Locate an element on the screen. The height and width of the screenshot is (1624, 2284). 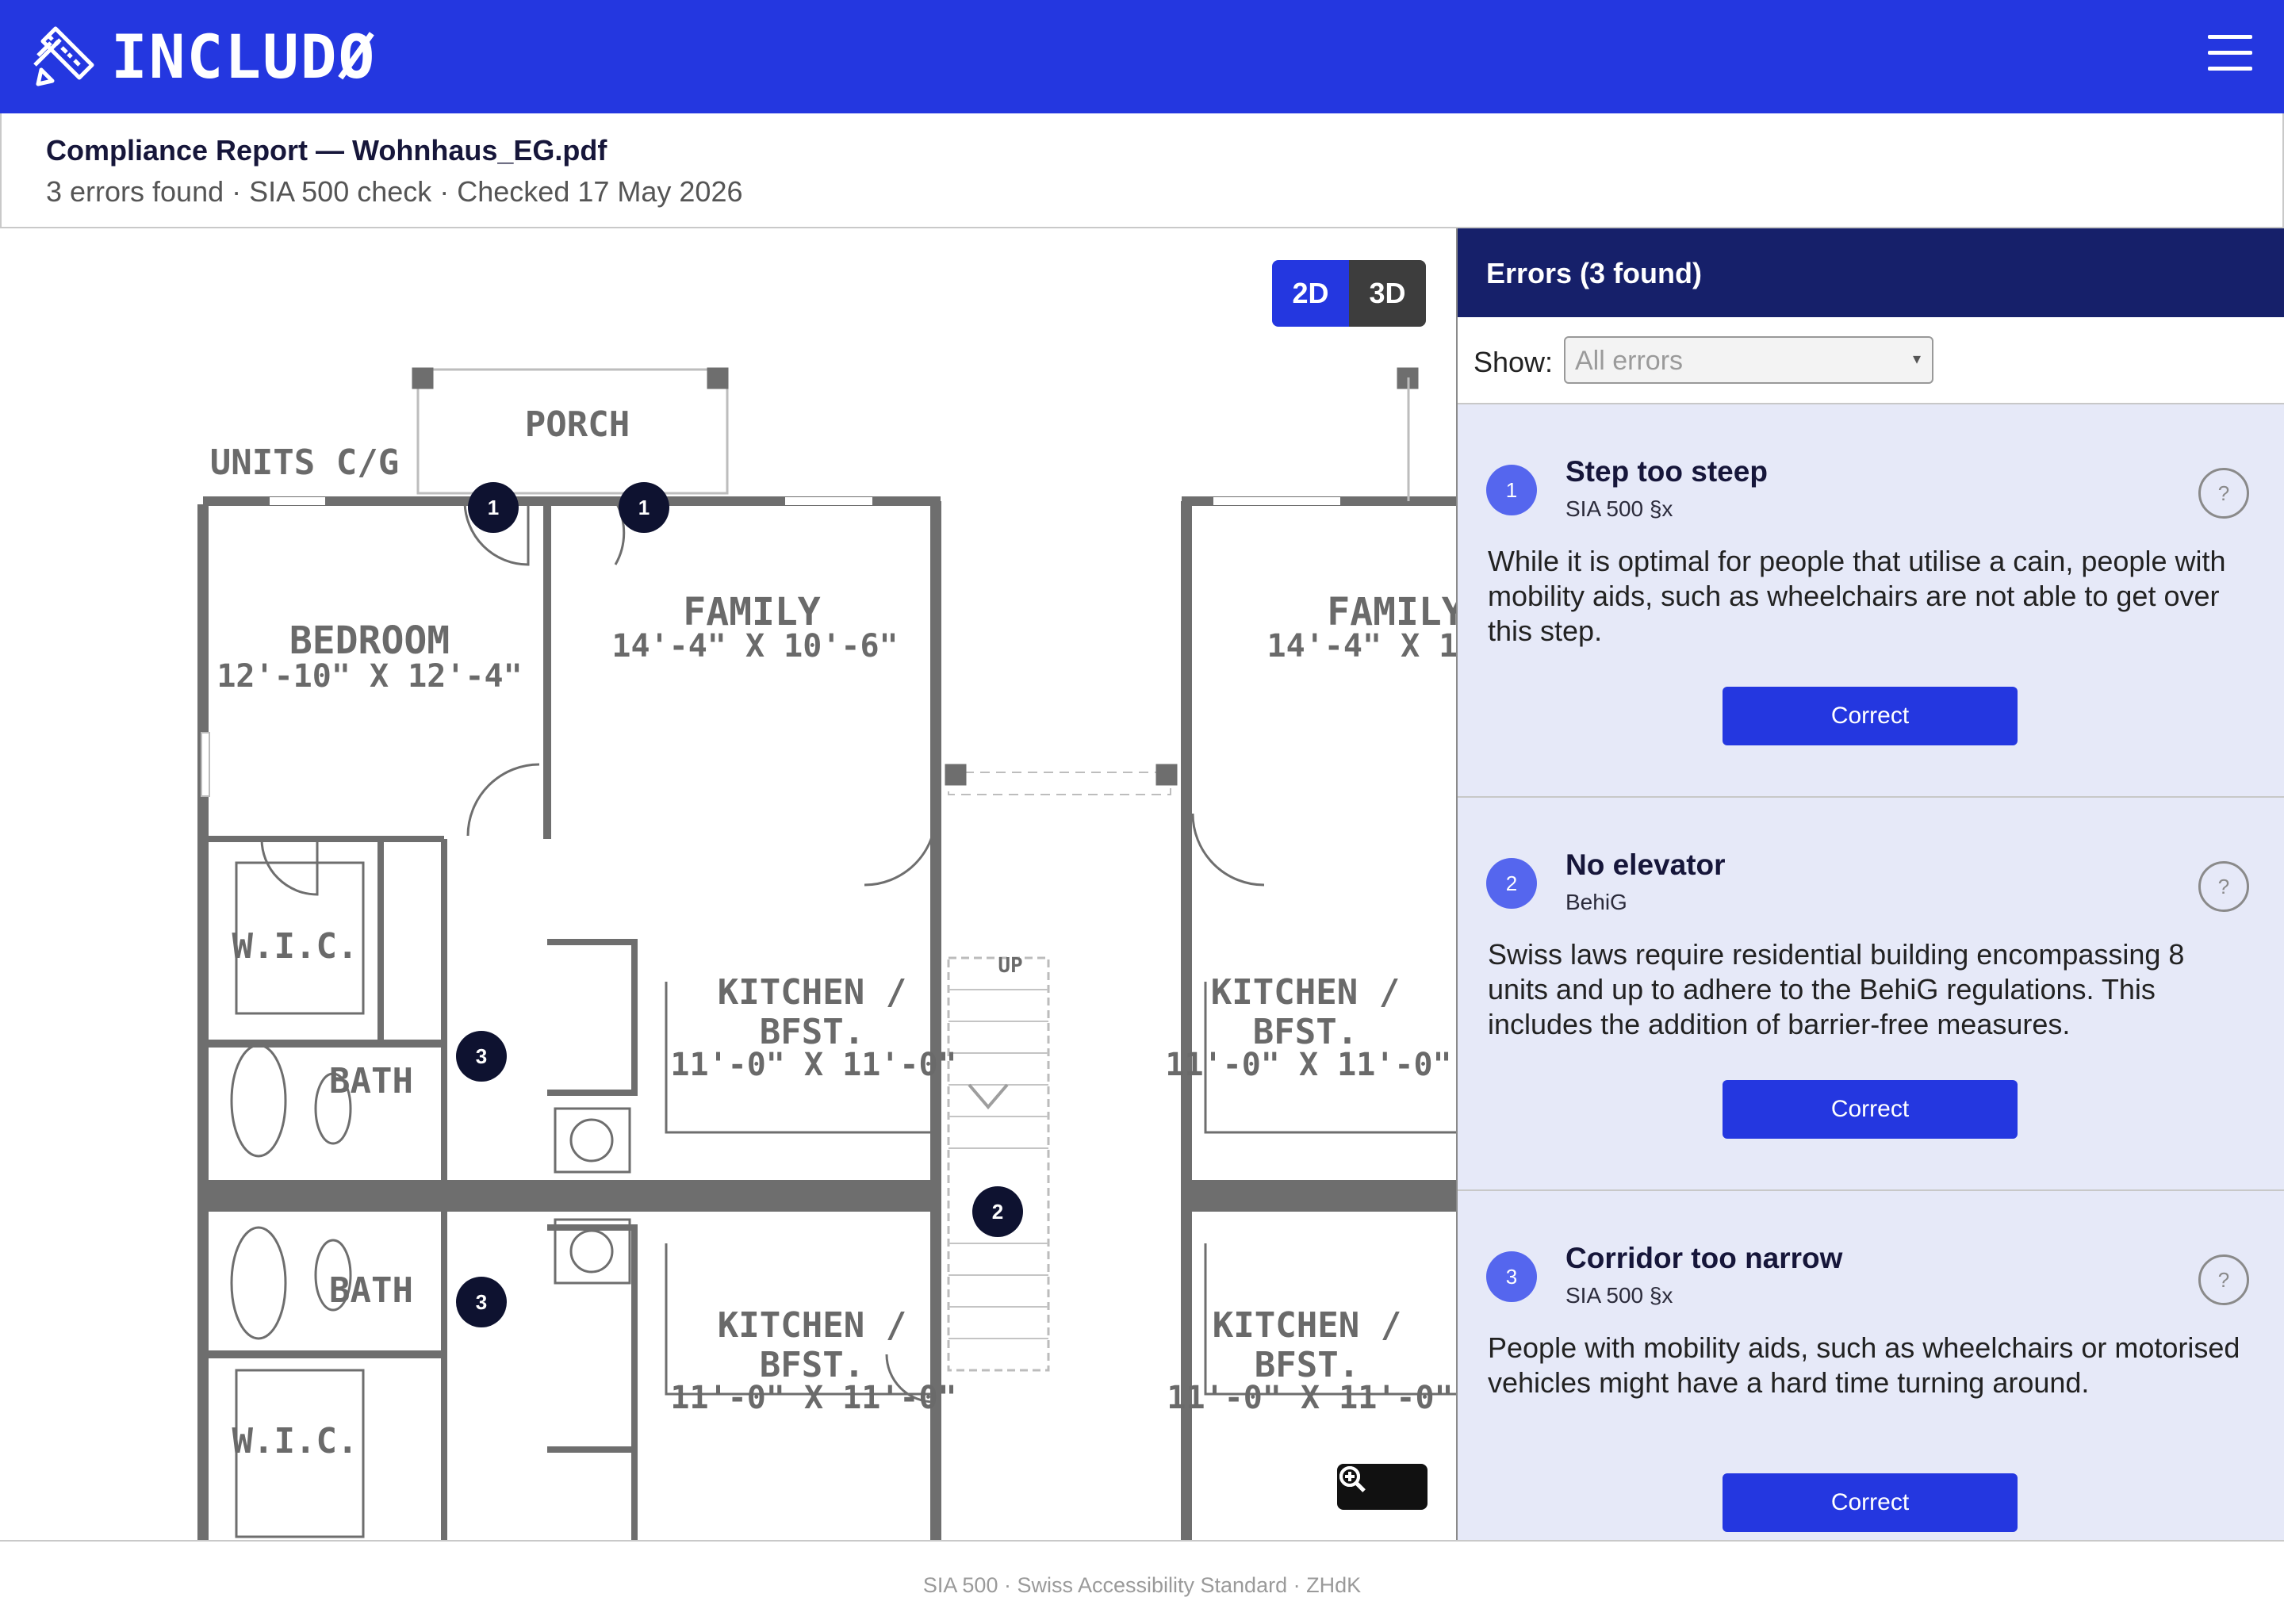
zoom-controls is located at coordinates (1382, 1487).